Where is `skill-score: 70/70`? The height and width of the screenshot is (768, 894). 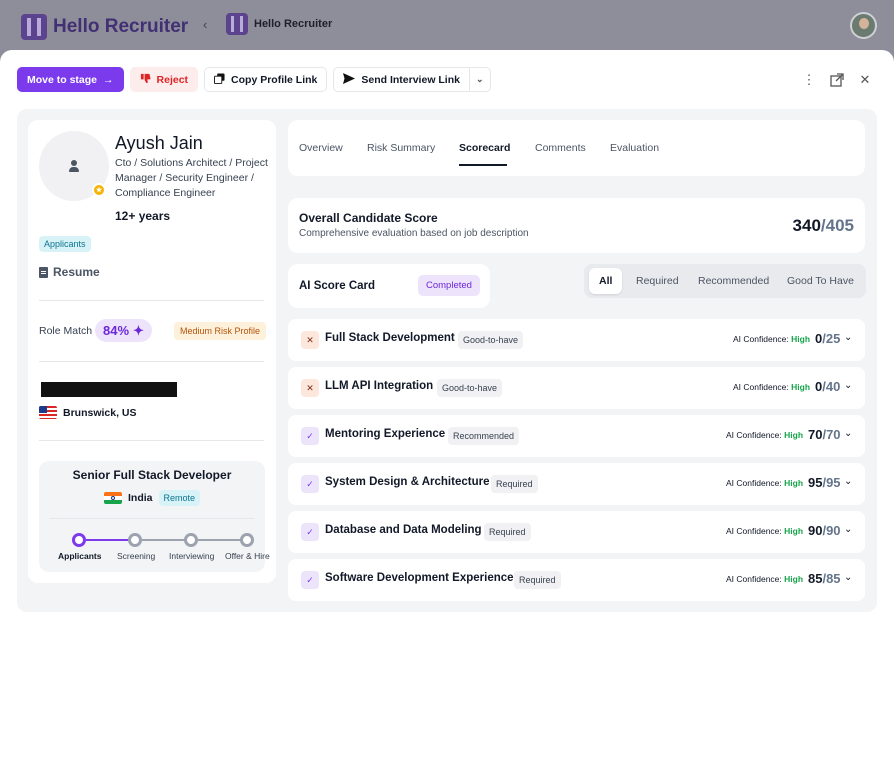
skill-score: 70/70 is located at coordinates (824, 434).